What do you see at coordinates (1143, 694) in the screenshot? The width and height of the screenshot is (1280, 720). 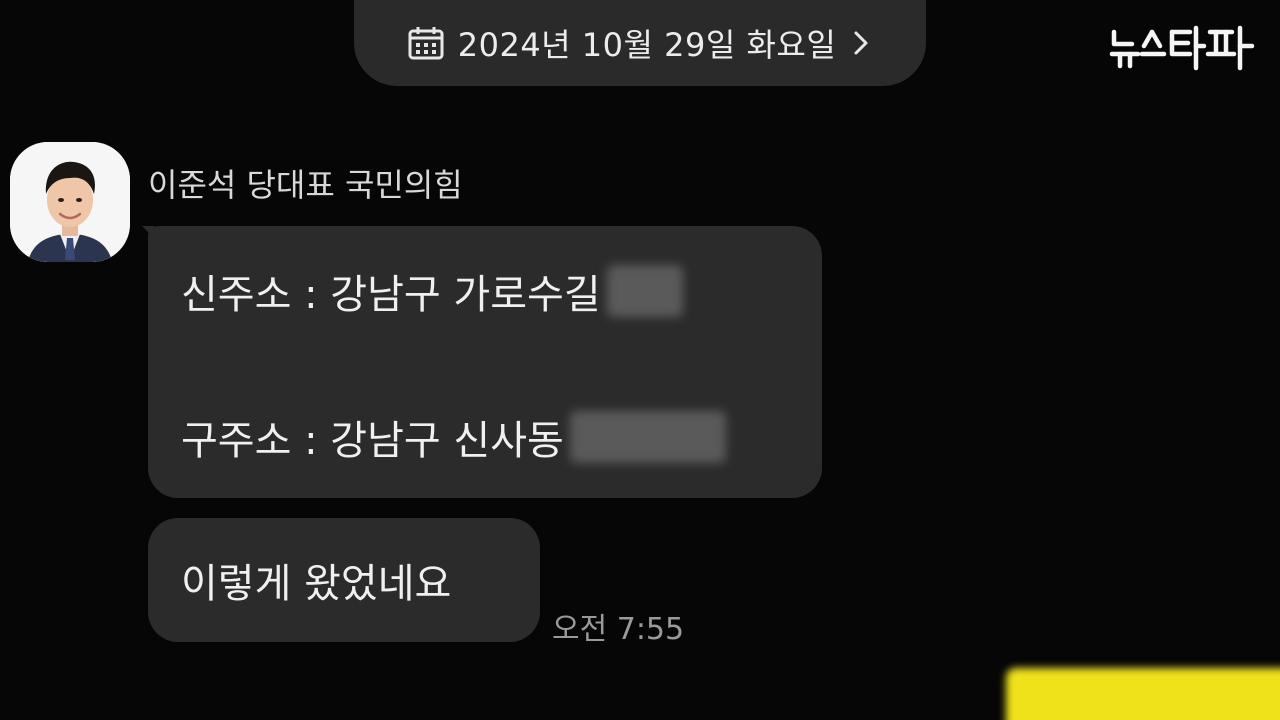 I see `highlight-blur` at bounding box center [1143, 694].